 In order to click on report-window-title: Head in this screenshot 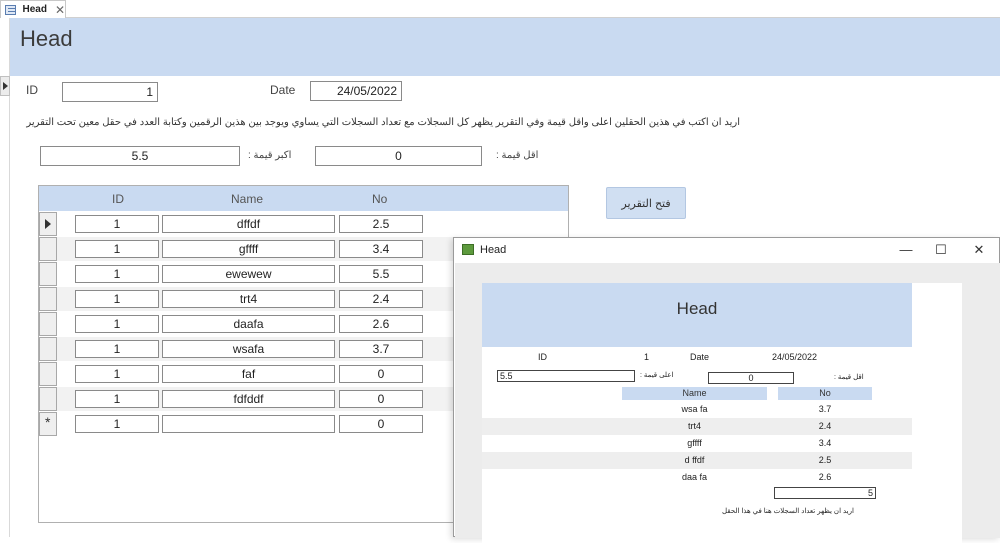, I will do `click(493, 250)`.